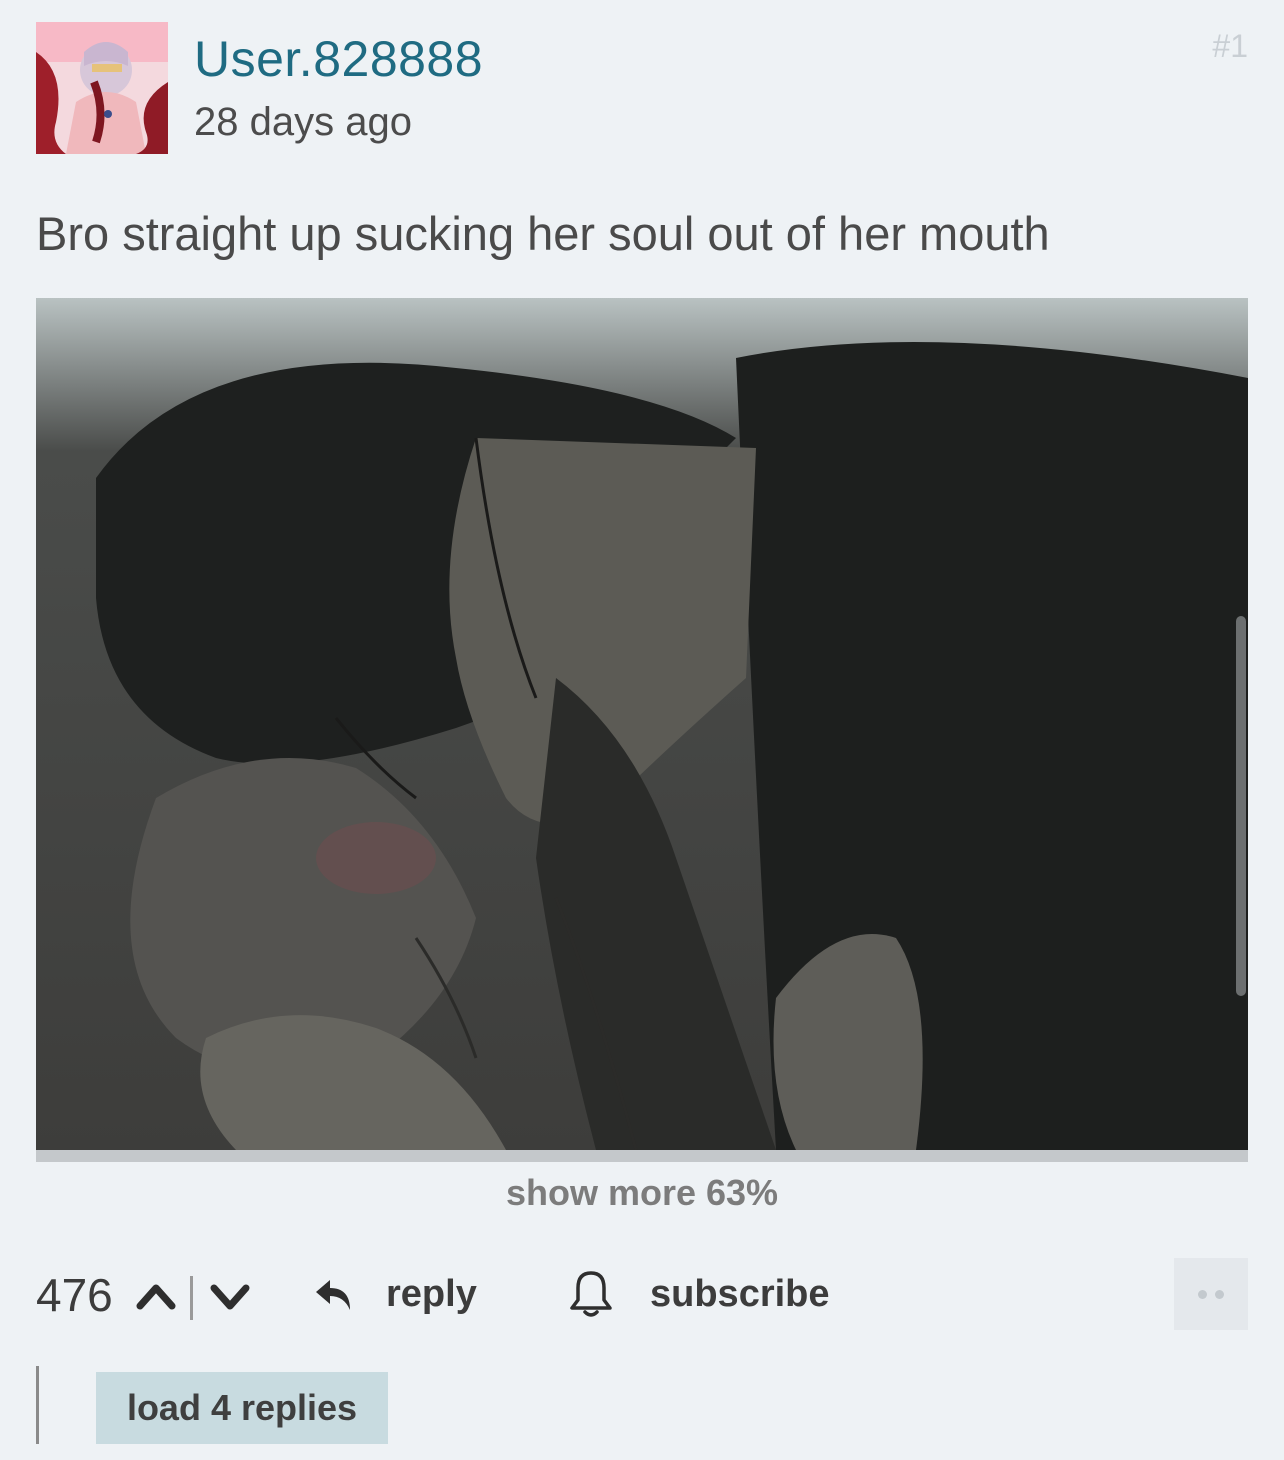  I want to click on bell-icon, so click(591, 1294).